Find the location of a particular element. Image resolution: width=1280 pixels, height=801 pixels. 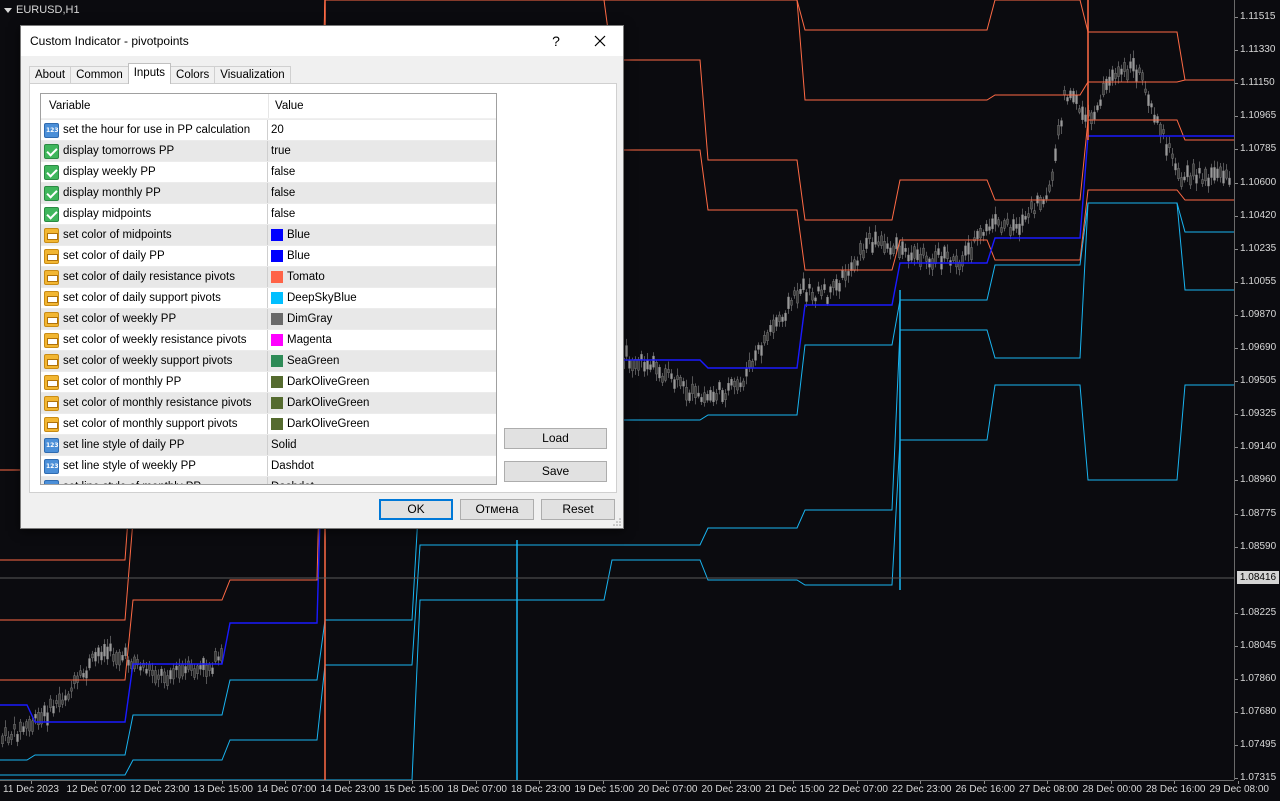

time-label: 14 Dec 07:00 is located at coordinates (287, 789).